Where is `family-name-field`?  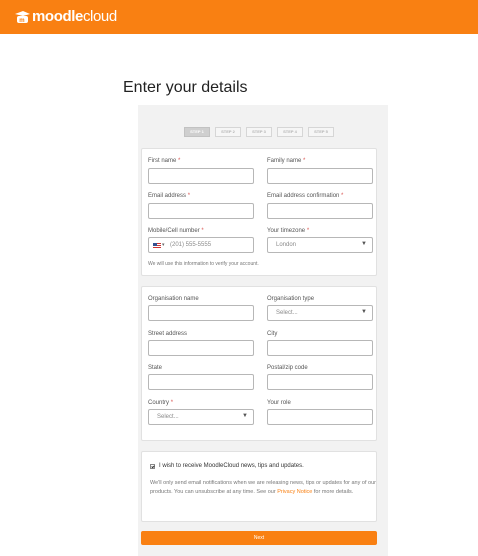 family-name-field is located at coordinates (320, 176).